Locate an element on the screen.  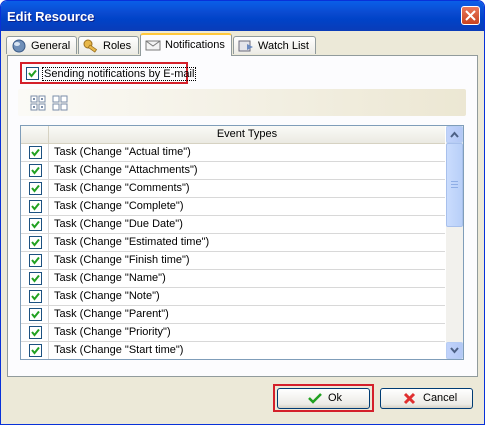
event-type-label: Task (Change "Estimated time") is located at coordinates (132, 242).